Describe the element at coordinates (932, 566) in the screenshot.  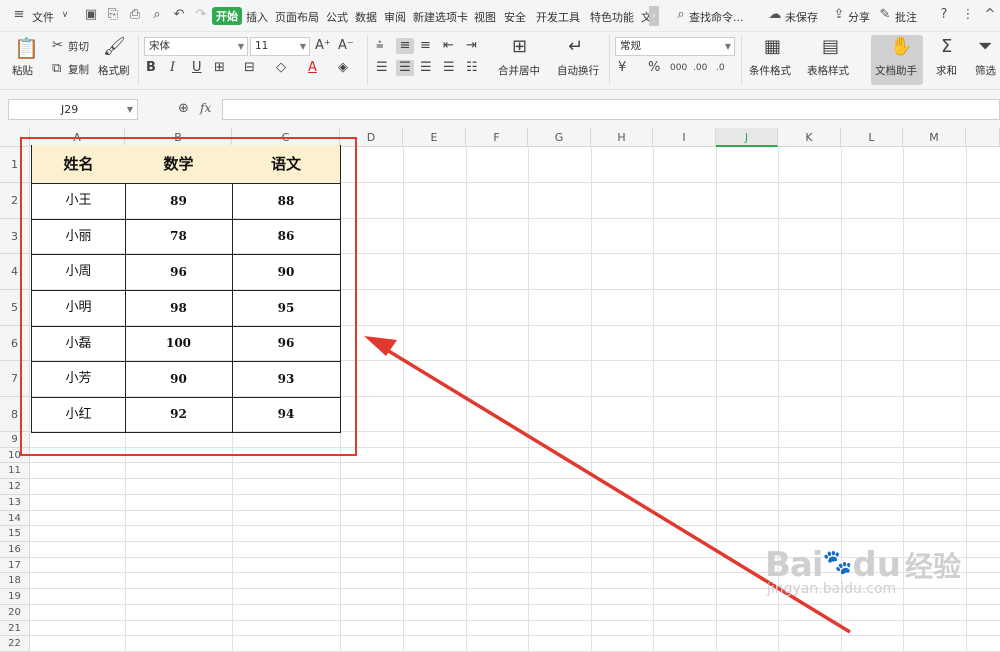
I see `watermark-cn: 经验` at that location.